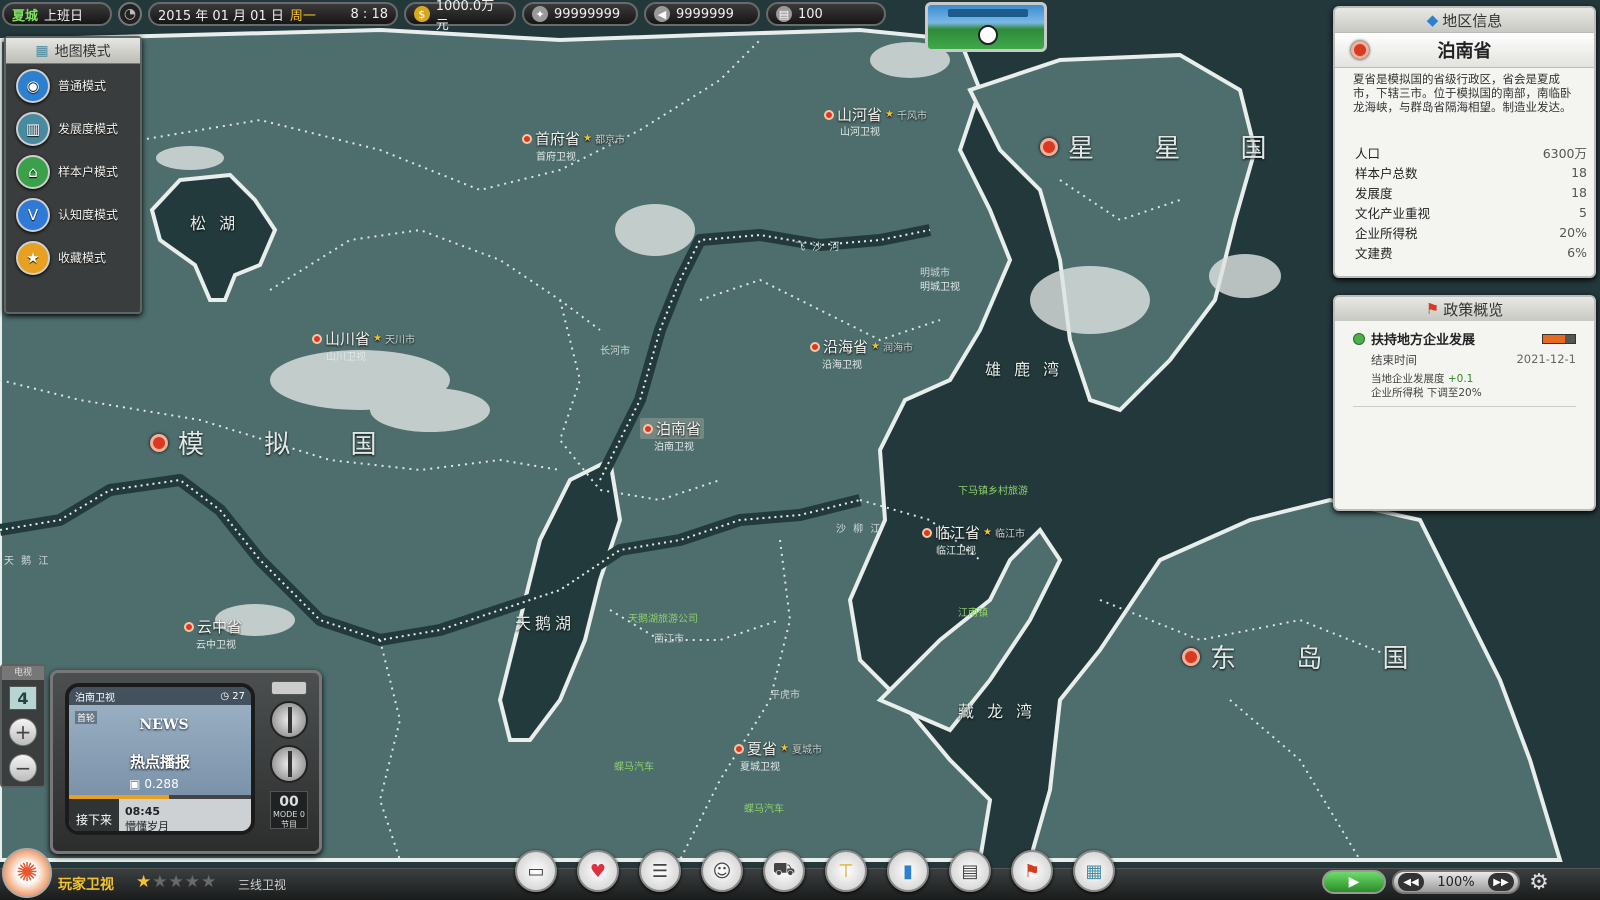 The width and height of the screenshot is (1600, 900). Describe the element at coordinates (346, 355) in the screenshot. I see `tv-station-shanchuan: 山川卫视` at that location.